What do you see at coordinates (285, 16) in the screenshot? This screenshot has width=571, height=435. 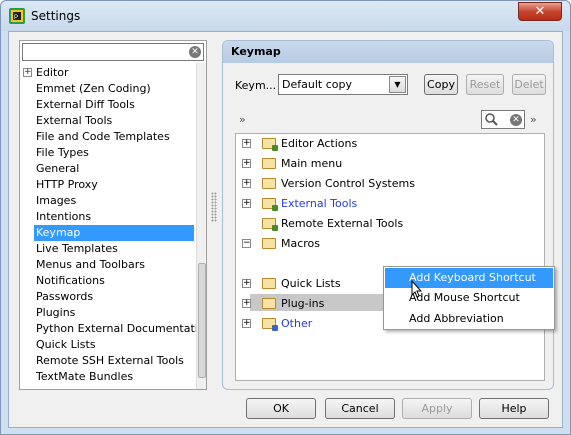 I see `title-bar: P Settings ✕` at bounding box center [285, 16].